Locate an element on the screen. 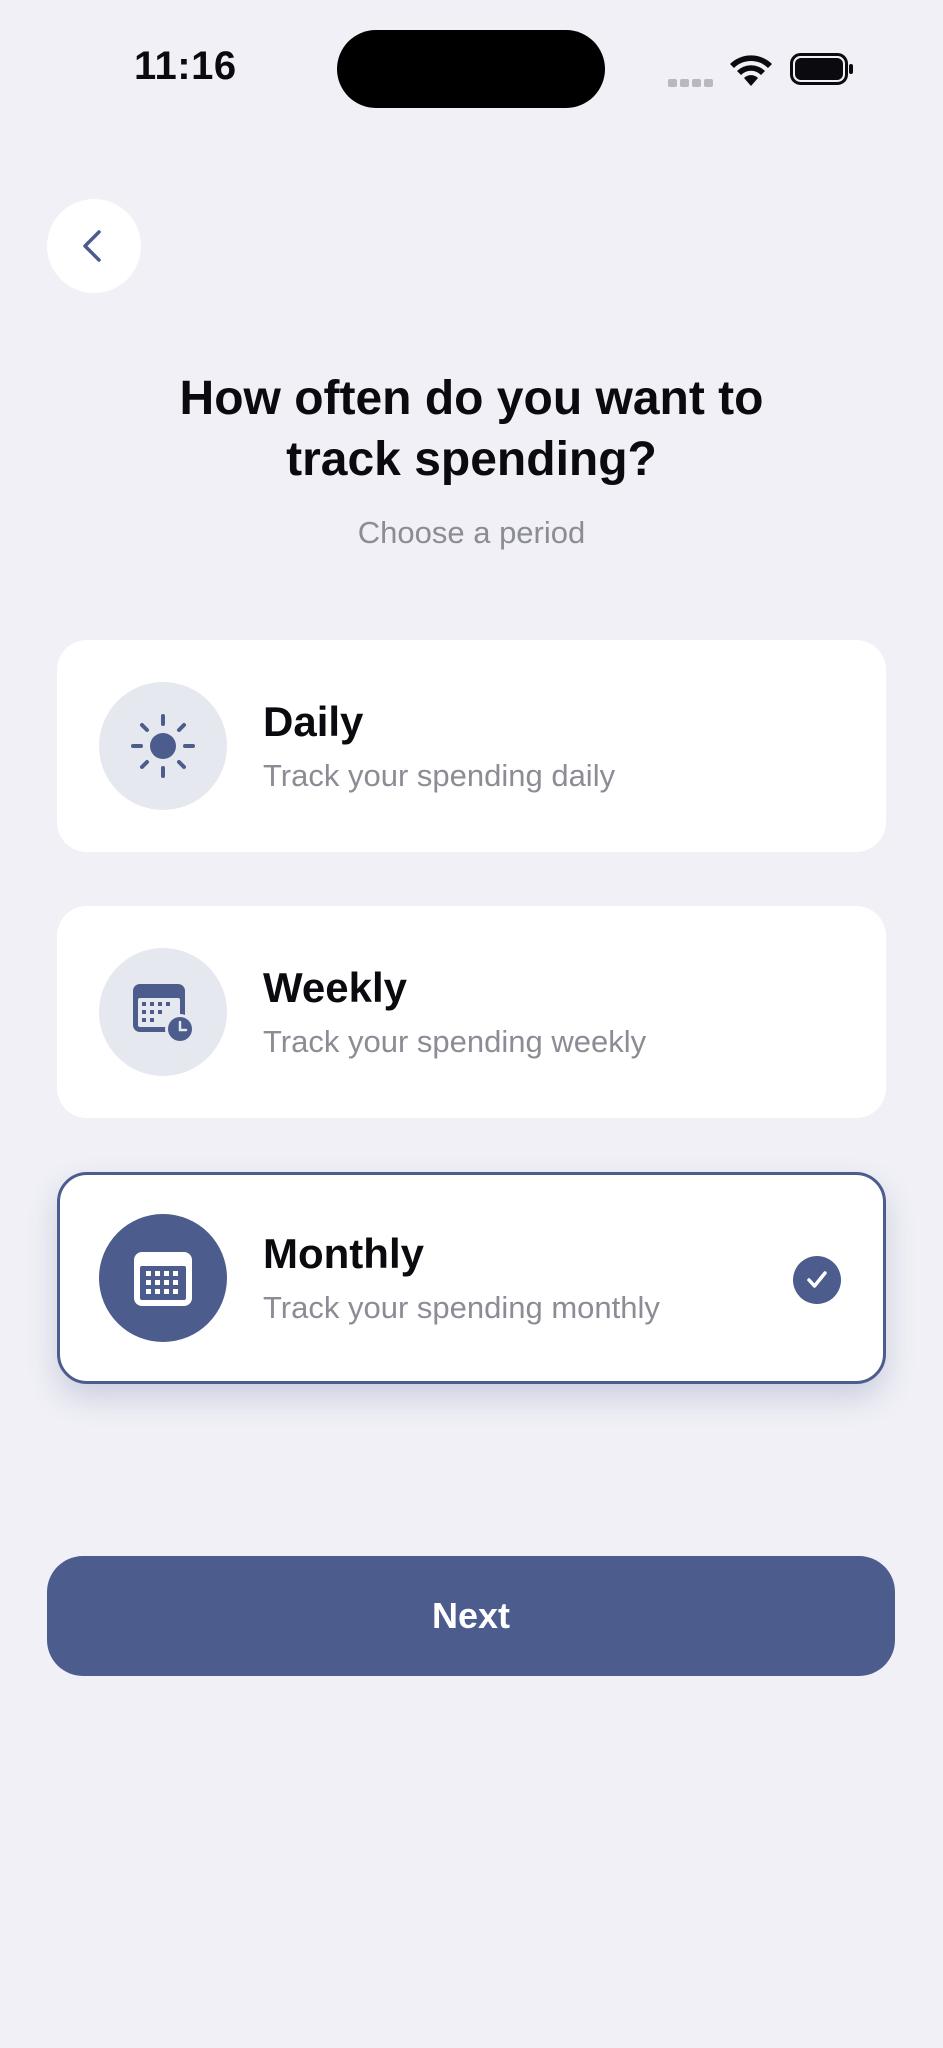 This screenshot has height=2048, width=943. page-title-line2: track spending? is located at coordinates (471, 459).